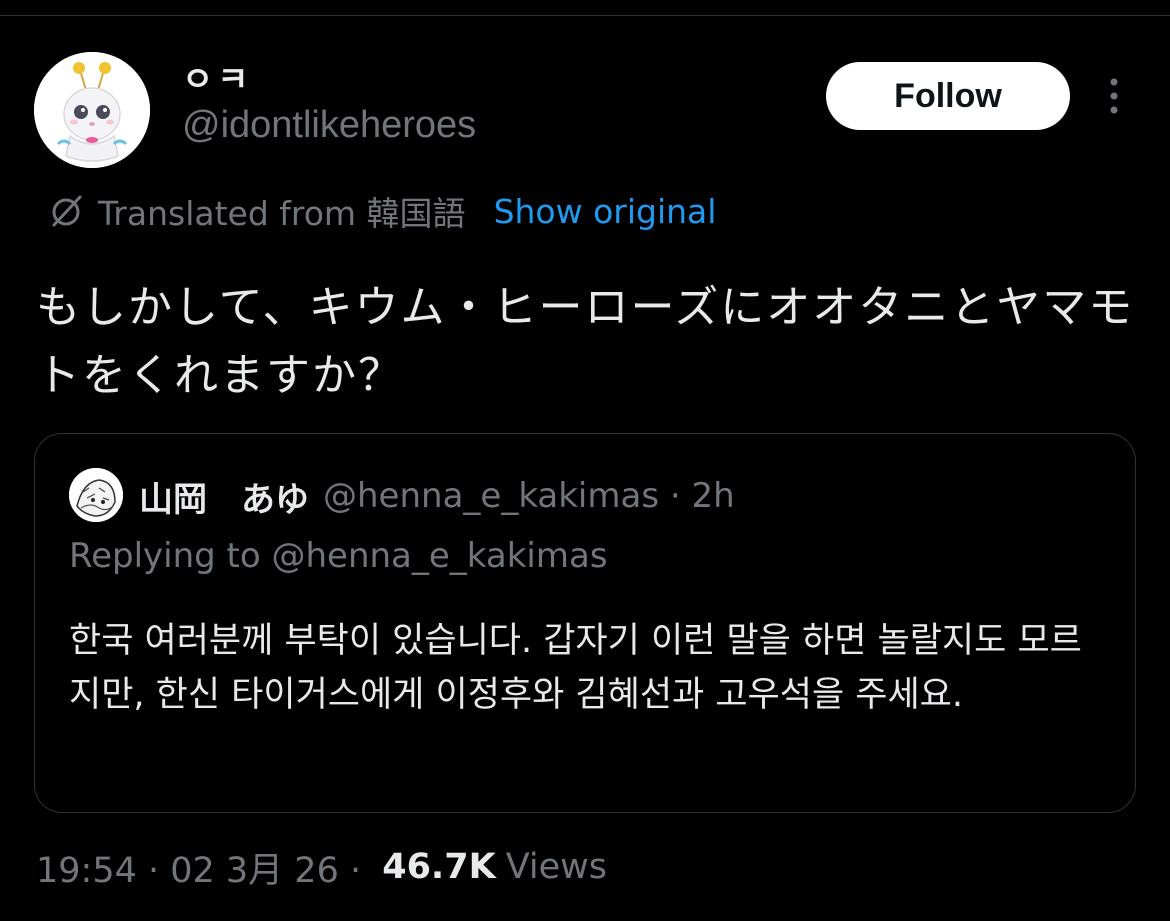 The image size is (1170, 921). What do you see at coordinates (585, 341) in the screenshot?
I see `tweet-text: もしかして、キウム・ヒーローズにオオタニとヤマモトをくれますか？` at bounding box center [585, 341].